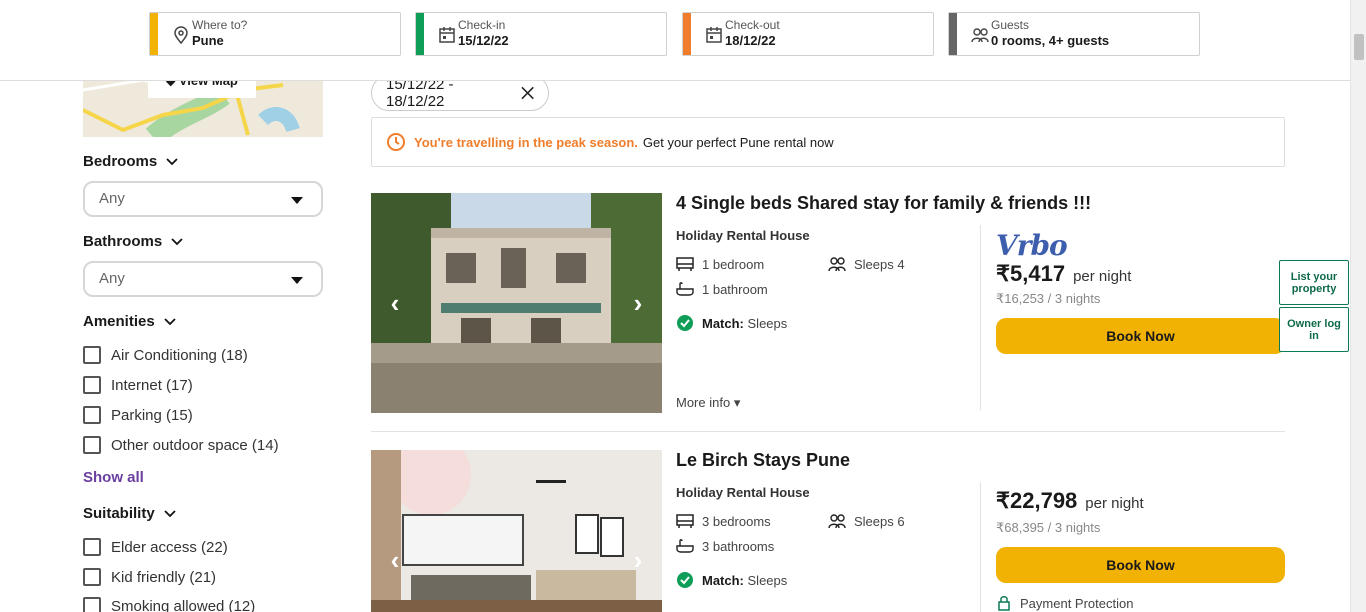 The image size is (1366, 612). Describe the element at coordinates (130, 513) in the screenshot. I see `suitability-filter-title: Suitability` at that location.